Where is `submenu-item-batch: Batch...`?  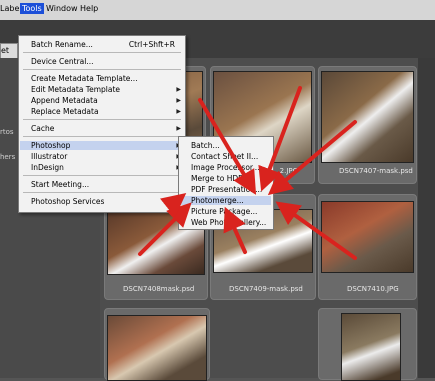 submenu-item-batch: Batch... is located at coordinates (205, 145).